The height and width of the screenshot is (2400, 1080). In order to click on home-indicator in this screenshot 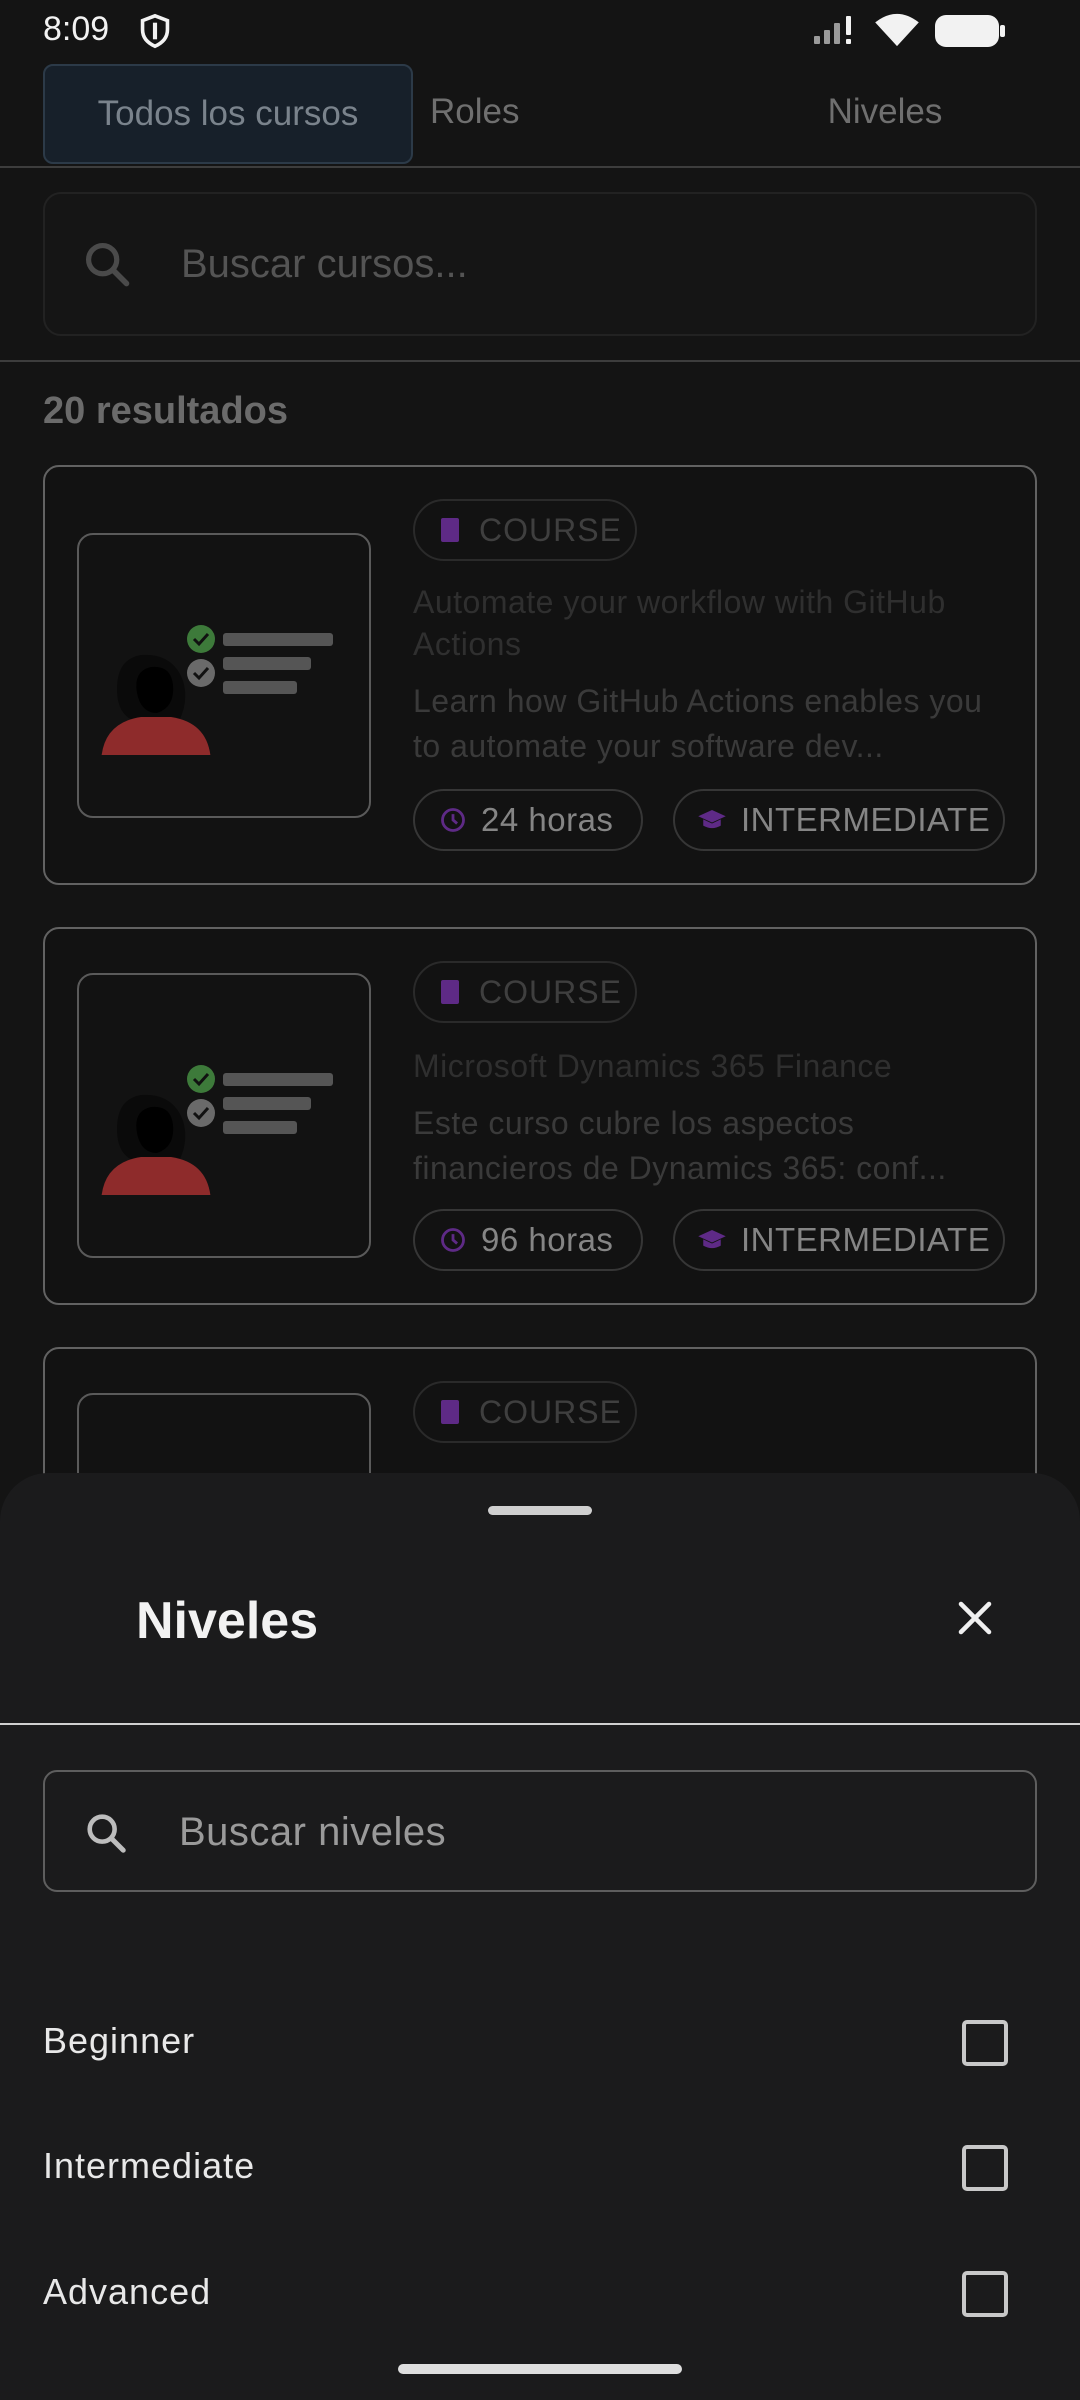, I will do `click(540, 2369)`.